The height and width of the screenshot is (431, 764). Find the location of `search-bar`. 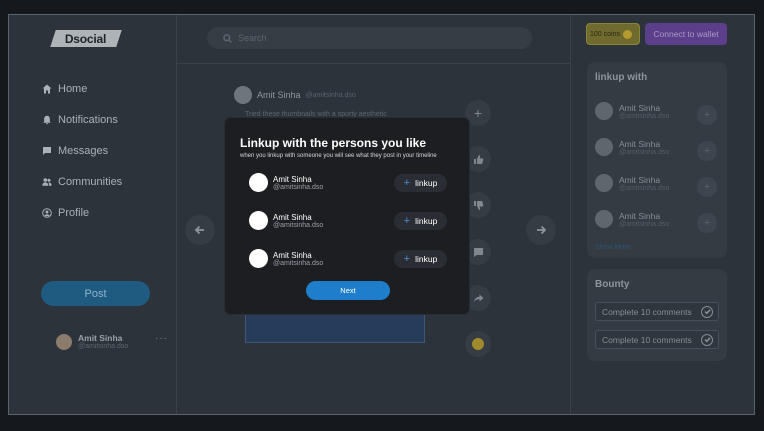

search-bar is located at coordinates (369, 38).